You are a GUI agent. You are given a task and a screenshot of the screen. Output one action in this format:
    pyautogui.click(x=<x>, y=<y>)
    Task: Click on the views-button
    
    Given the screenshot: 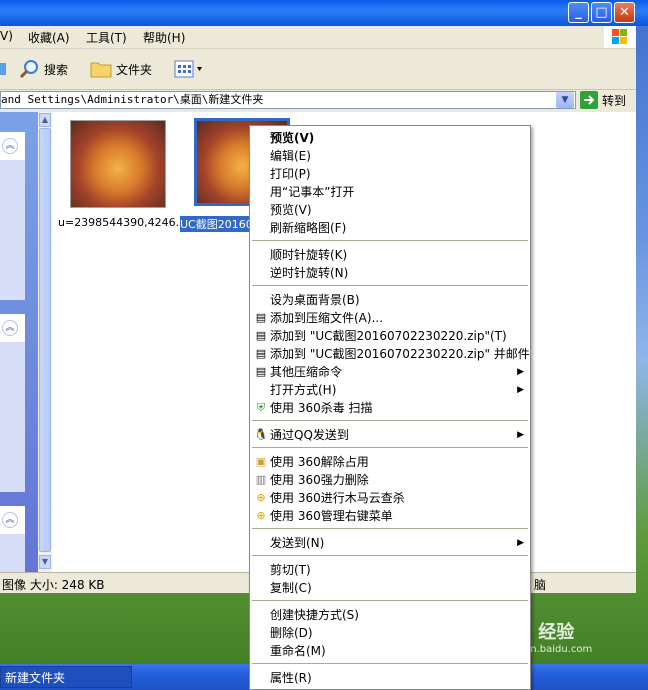 What is the action you would take?
    pyautogui.click(x=189, y=69)
    